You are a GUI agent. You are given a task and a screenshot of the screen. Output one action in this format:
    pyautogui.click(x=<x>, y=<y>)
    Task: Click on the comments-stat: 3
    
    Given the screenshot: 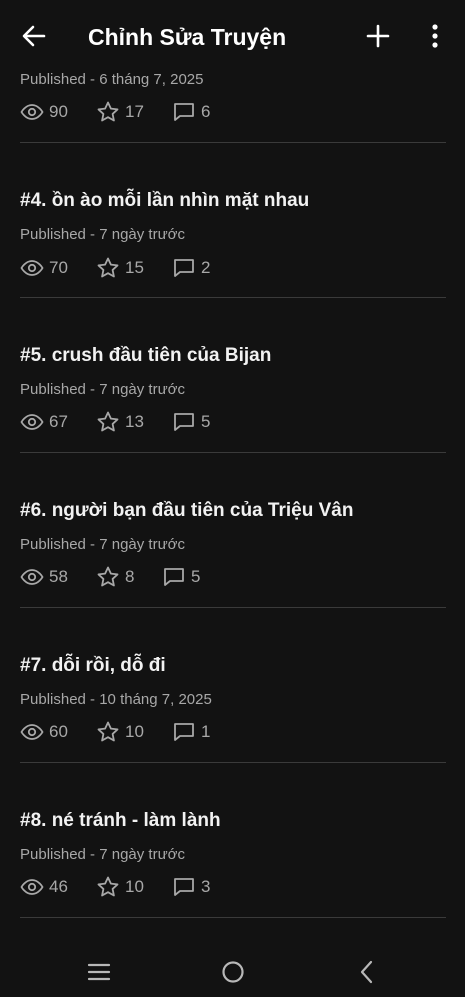 What is the action you would take?
    pyautogui.click(x=191, y=887)
    